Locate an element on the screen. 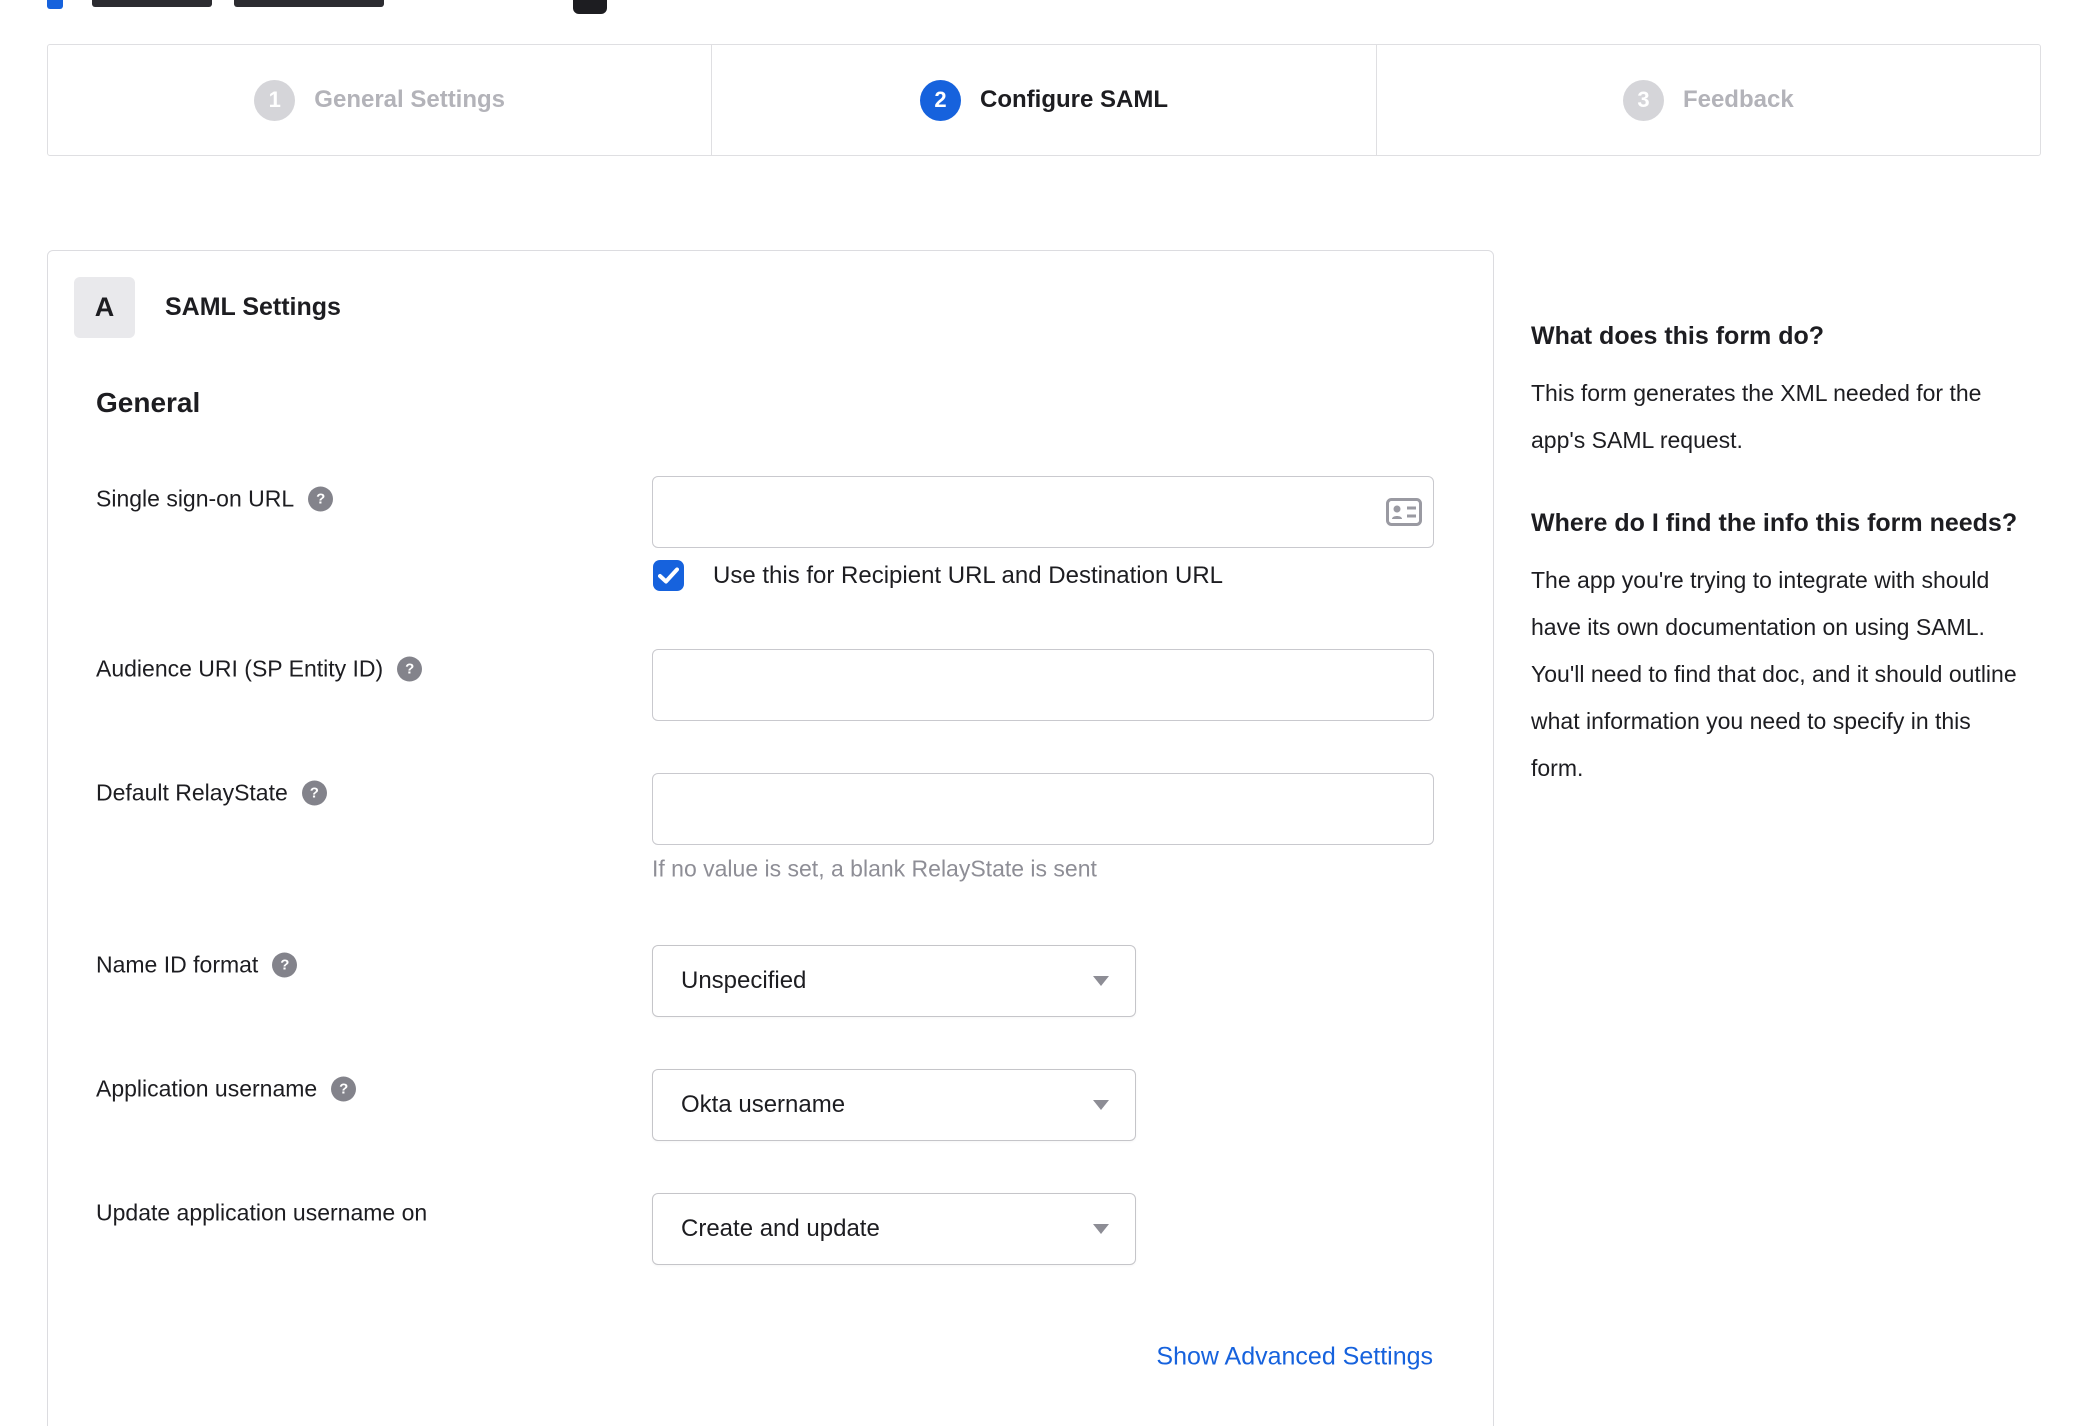 The height and width of the screenshot is (1426, 2092). recipient-url-checkbox is located at coordinates (668, 575).